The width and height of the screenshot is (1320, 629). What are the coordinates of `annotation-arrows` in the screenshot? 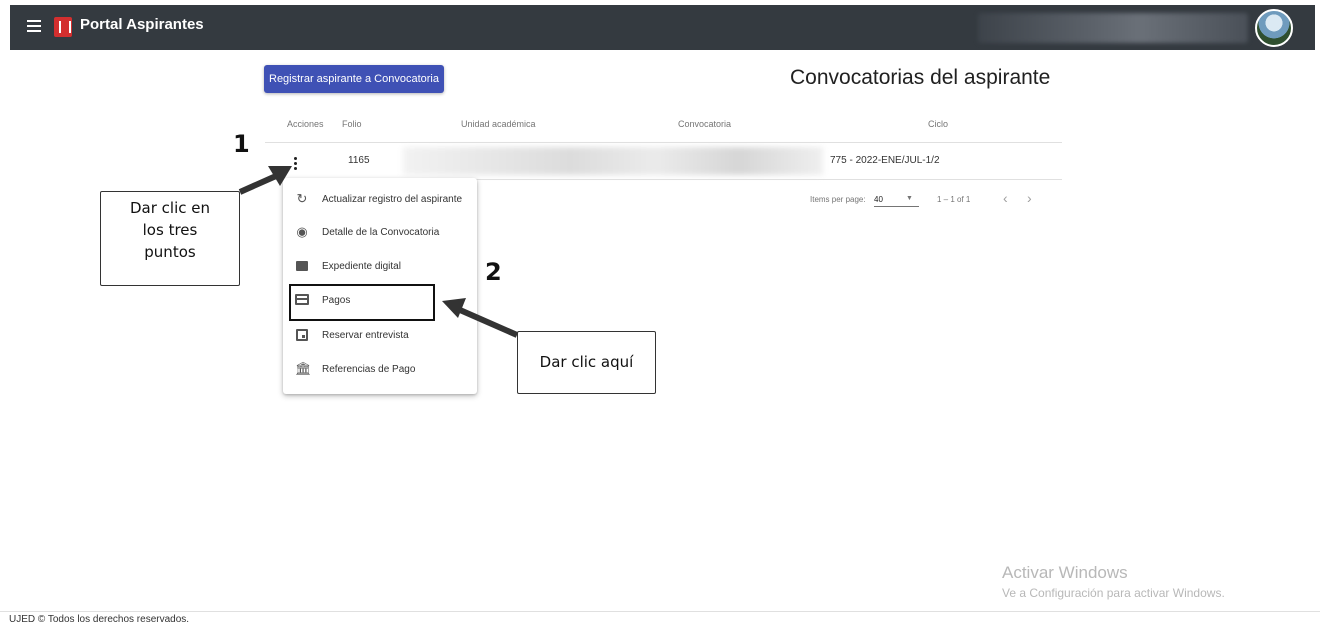 It's located at (378, 252).